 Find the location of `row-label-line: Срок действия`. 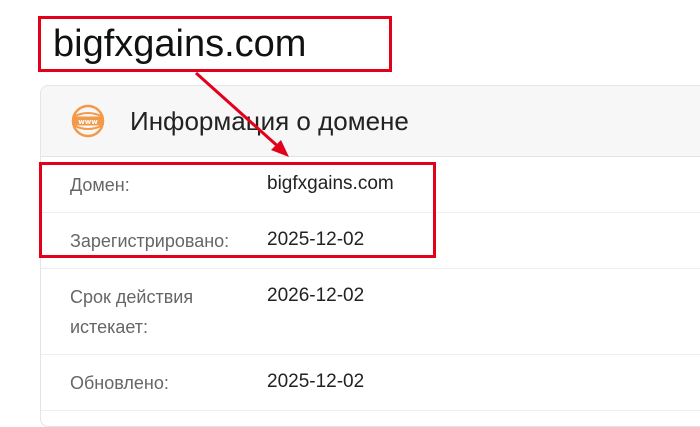

row-label-line: Срок действия is located at coordinates (132, 297).